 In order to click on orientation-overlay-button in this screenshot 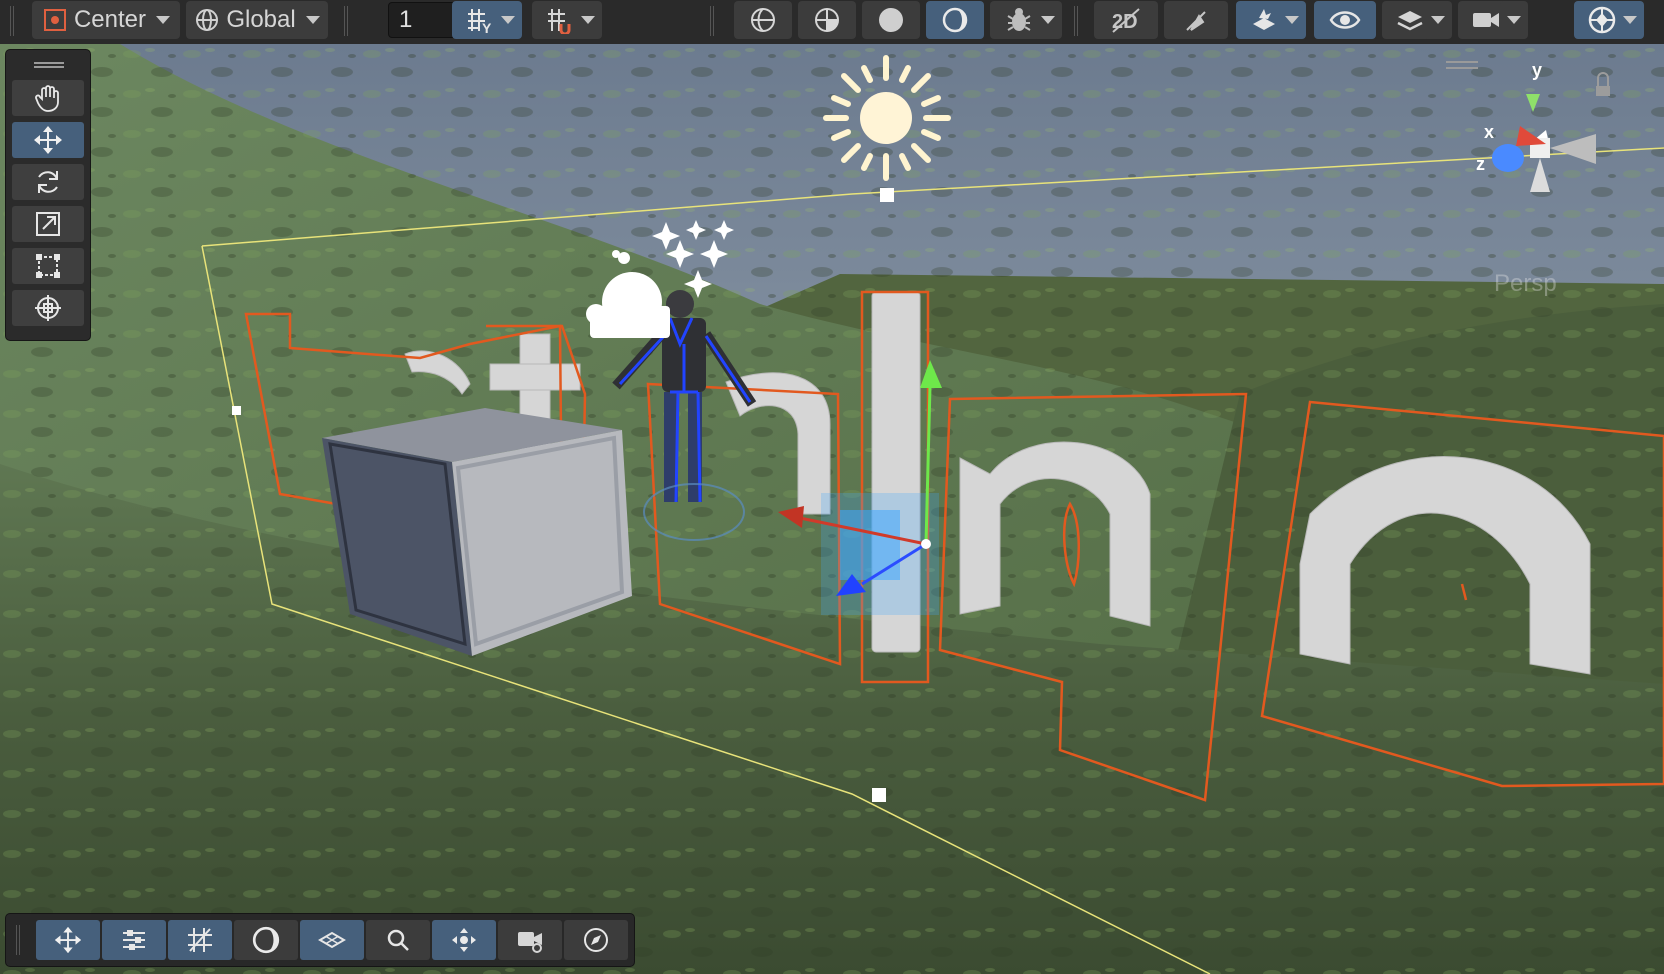, I will do `click(332, 940)`.